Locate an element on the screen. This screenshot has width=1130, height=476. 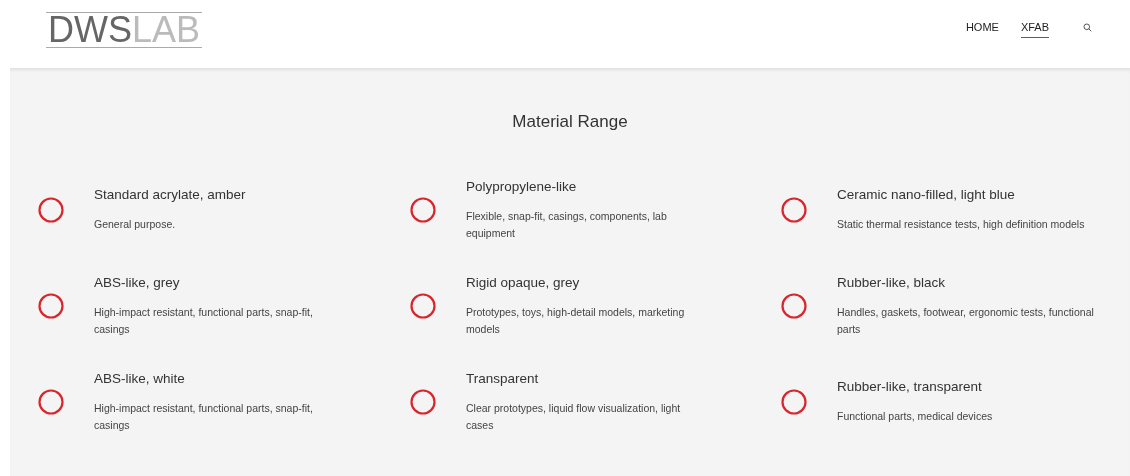
nav-link: XFAB is located at coordinates (1034, 27).